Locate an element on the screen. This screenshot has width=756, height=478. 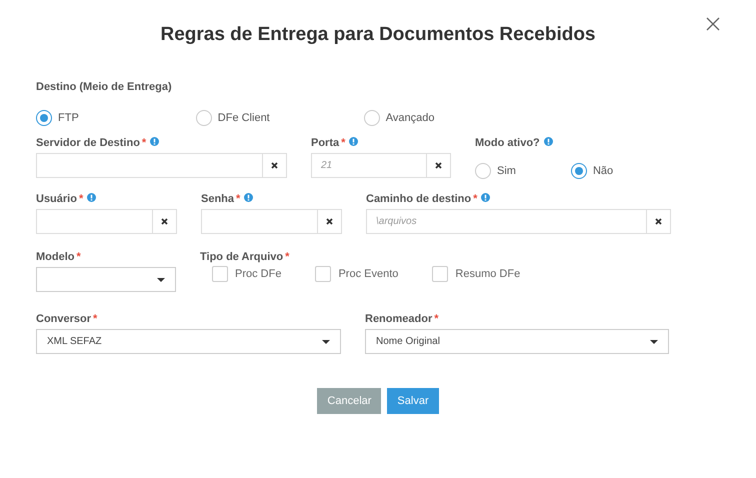
field-label: Caminho de destino is located at coordinates (419, 199).